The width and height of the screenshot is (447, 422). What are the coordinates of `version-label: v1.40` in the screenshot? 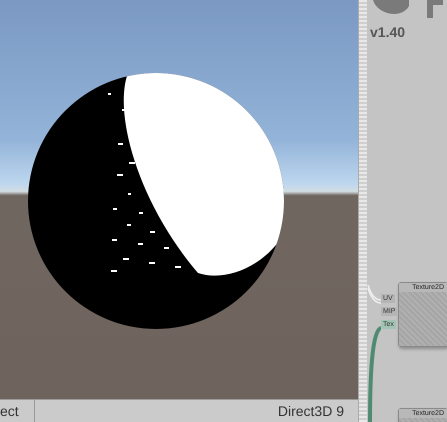 It's located at (388, 32).